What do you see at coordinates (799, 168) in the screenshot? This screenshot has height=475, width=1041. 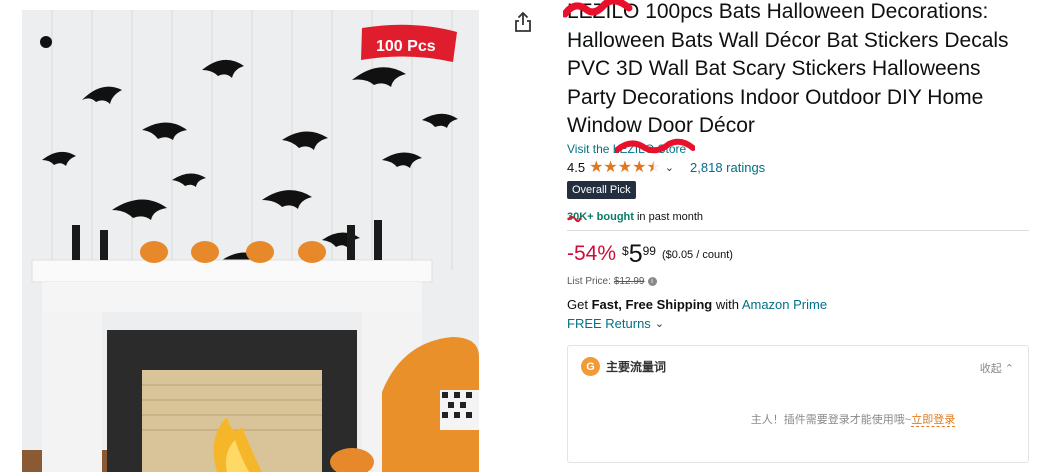 I see `rating-row: 4.5 ★ ★ ★ ★ ★ ⌄ 2,818 ratings` at bounding box center [799, 168].